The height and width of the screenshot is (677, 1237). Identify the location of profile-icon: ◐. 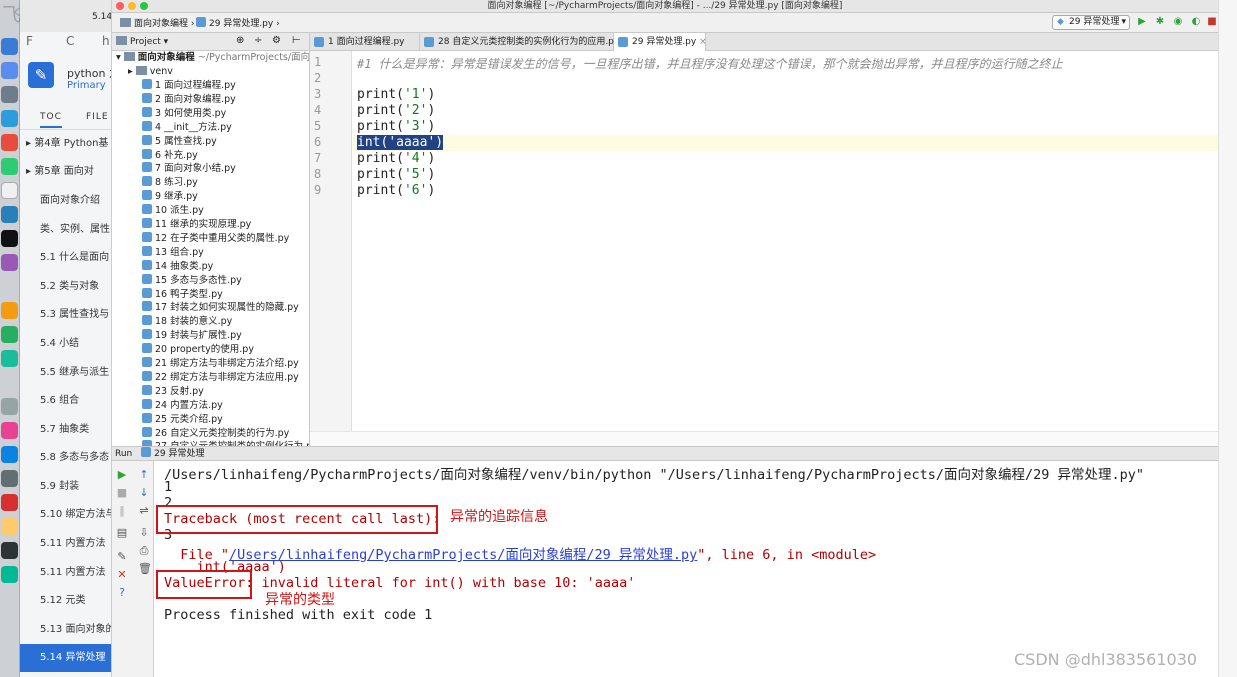
(1196, 22).